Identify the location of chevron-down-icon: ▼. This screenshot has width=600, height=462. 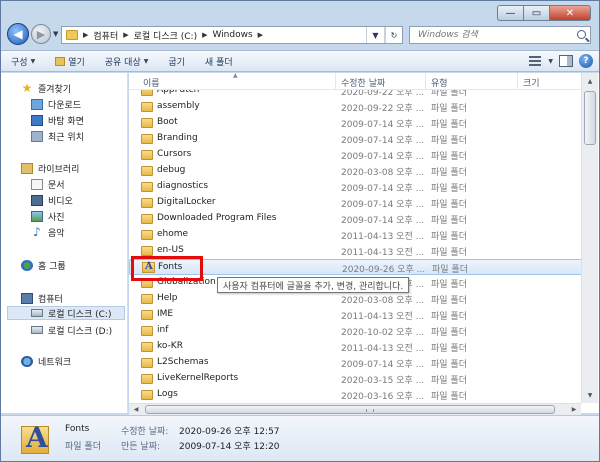
(550, 61).